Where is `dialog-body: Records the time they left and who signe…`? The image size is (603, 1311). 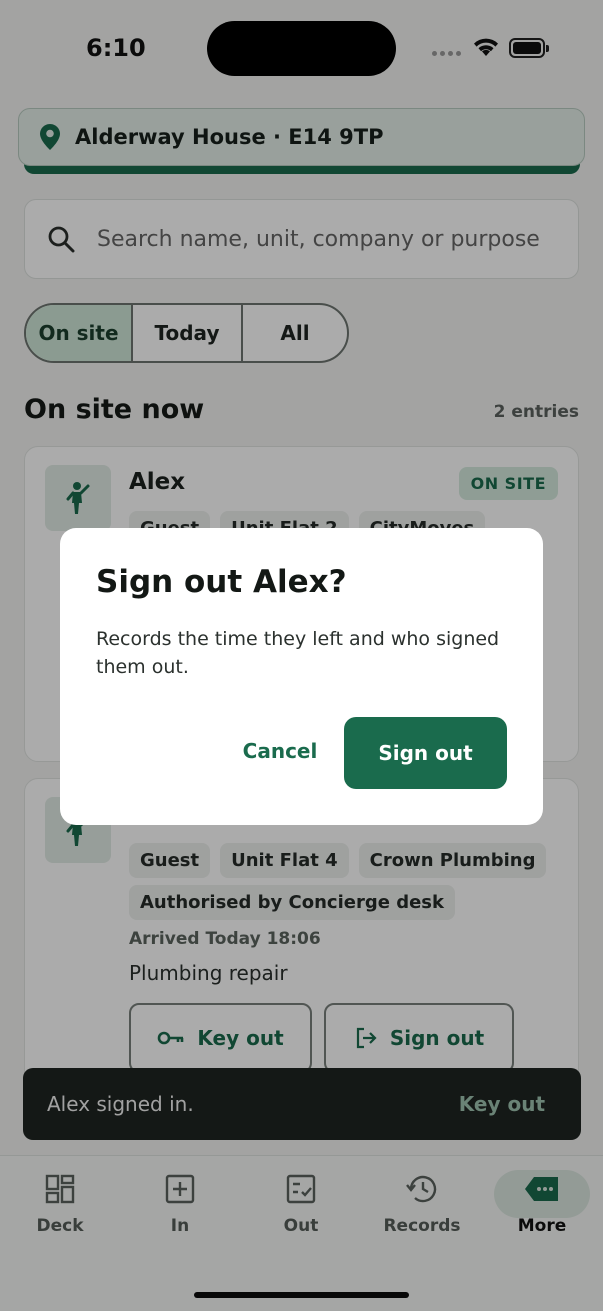
dialog-body: Records the time they left and who signe… is located at coordinates (298, 653).